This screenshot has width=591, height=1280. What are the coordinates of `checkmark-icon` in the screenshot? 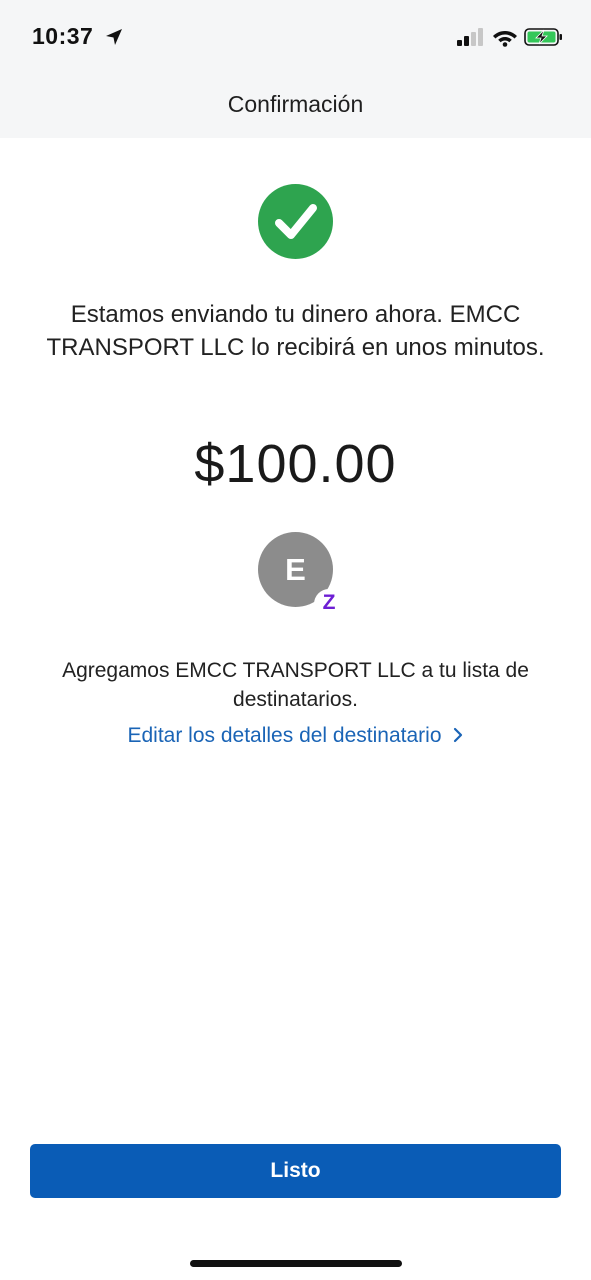 It's located at (296, 221).